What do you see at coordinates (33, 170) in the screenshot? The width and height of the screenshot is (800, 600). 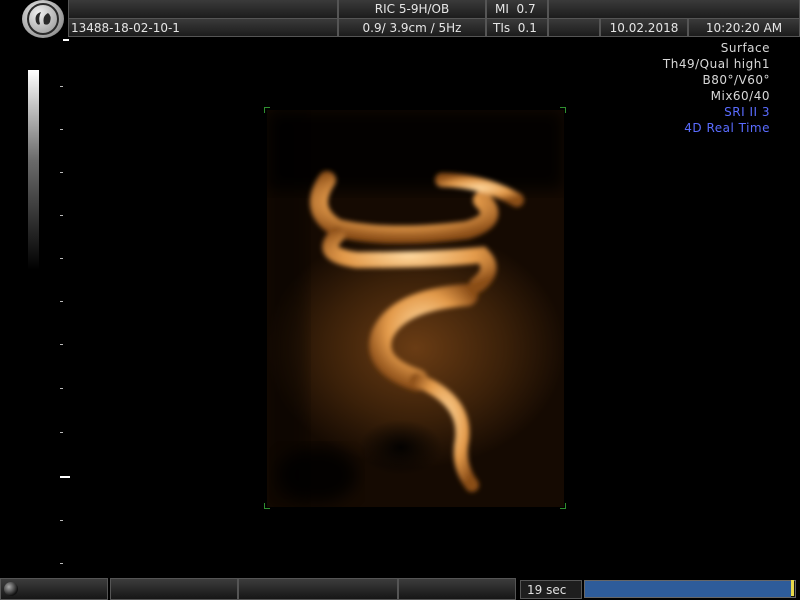 I see `gray-scale-bar` at bounding box center [33, 170].